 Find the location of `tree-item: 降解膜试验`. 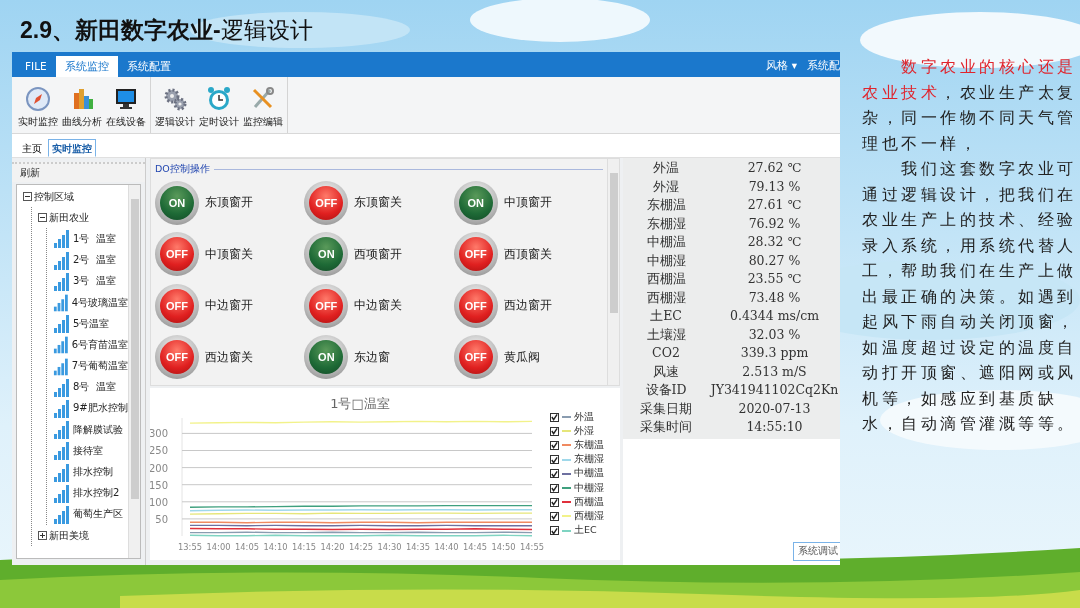

tree-item: 降解膜试验 is located at coordinates (98, 429).